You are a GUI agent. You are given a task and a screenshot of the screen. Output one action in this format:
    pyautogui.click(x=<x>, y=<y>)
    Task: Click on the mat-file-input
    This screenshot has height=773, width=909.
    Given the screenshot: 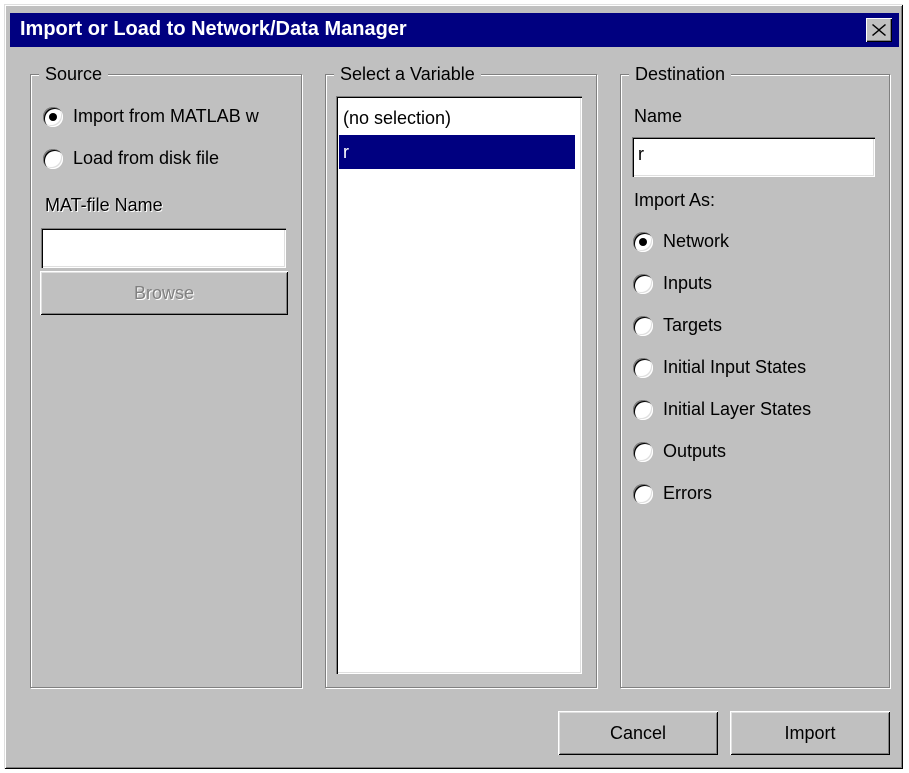 What is the action you would take?
    pyautogui.click(x=163, y=248)
    